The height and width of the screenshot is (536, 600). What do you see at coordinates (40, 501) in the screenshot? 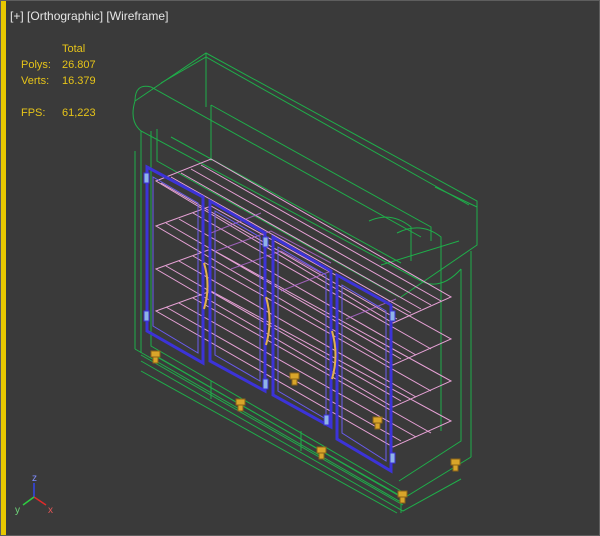
I see `x-axis-line` at bounding box center [40, 501].